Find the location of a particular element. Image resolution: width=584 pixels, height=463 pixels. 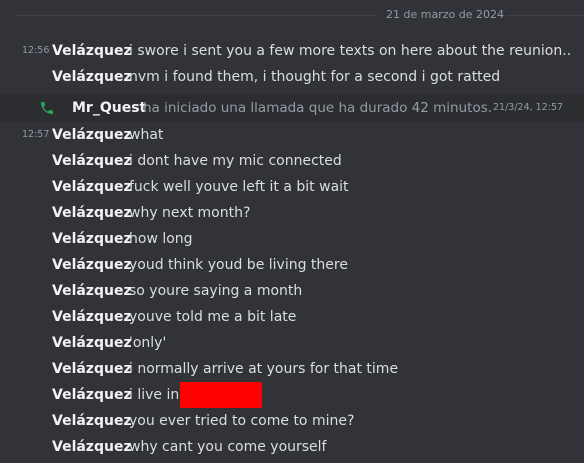

message-text: you ever tried to come to mine? is located at coordinates (242, 421).